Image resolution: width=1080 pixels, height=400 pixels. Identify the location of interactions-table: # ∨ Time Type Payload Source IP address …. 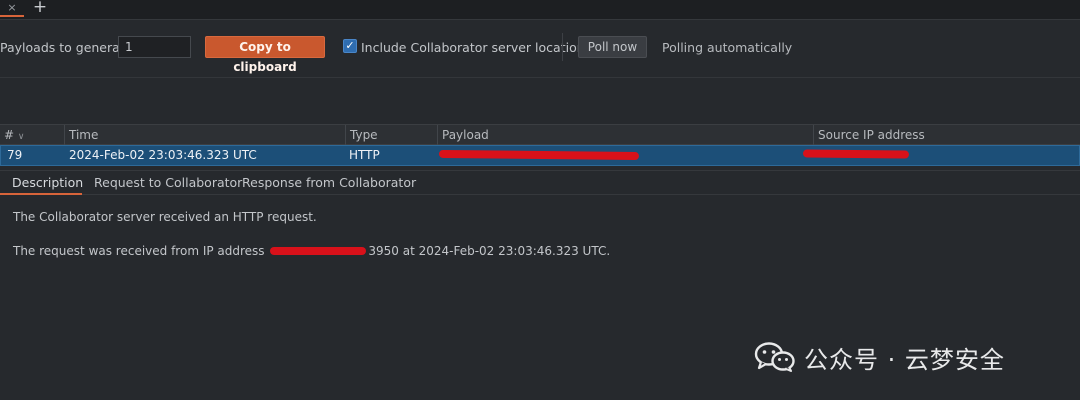
(540, 145).